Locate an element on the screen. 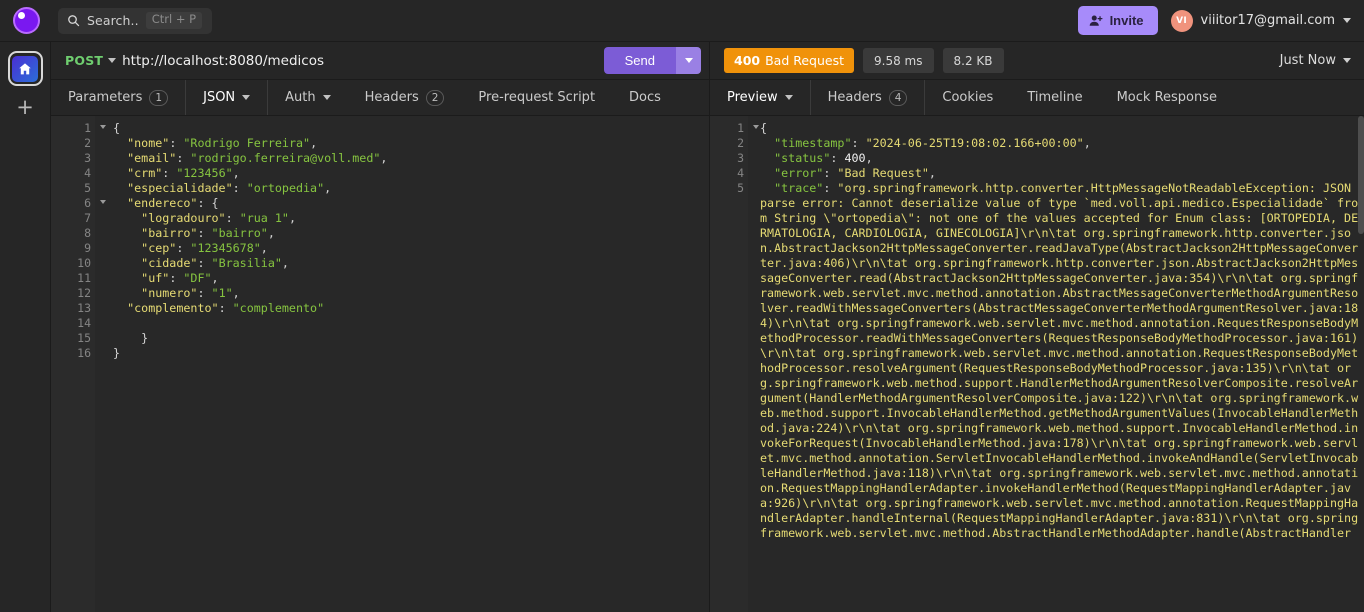 The height and width of the screenshot is (612, 1364). search-shortcut-hint: Ctrl + P is located at coordinates (174, 20).